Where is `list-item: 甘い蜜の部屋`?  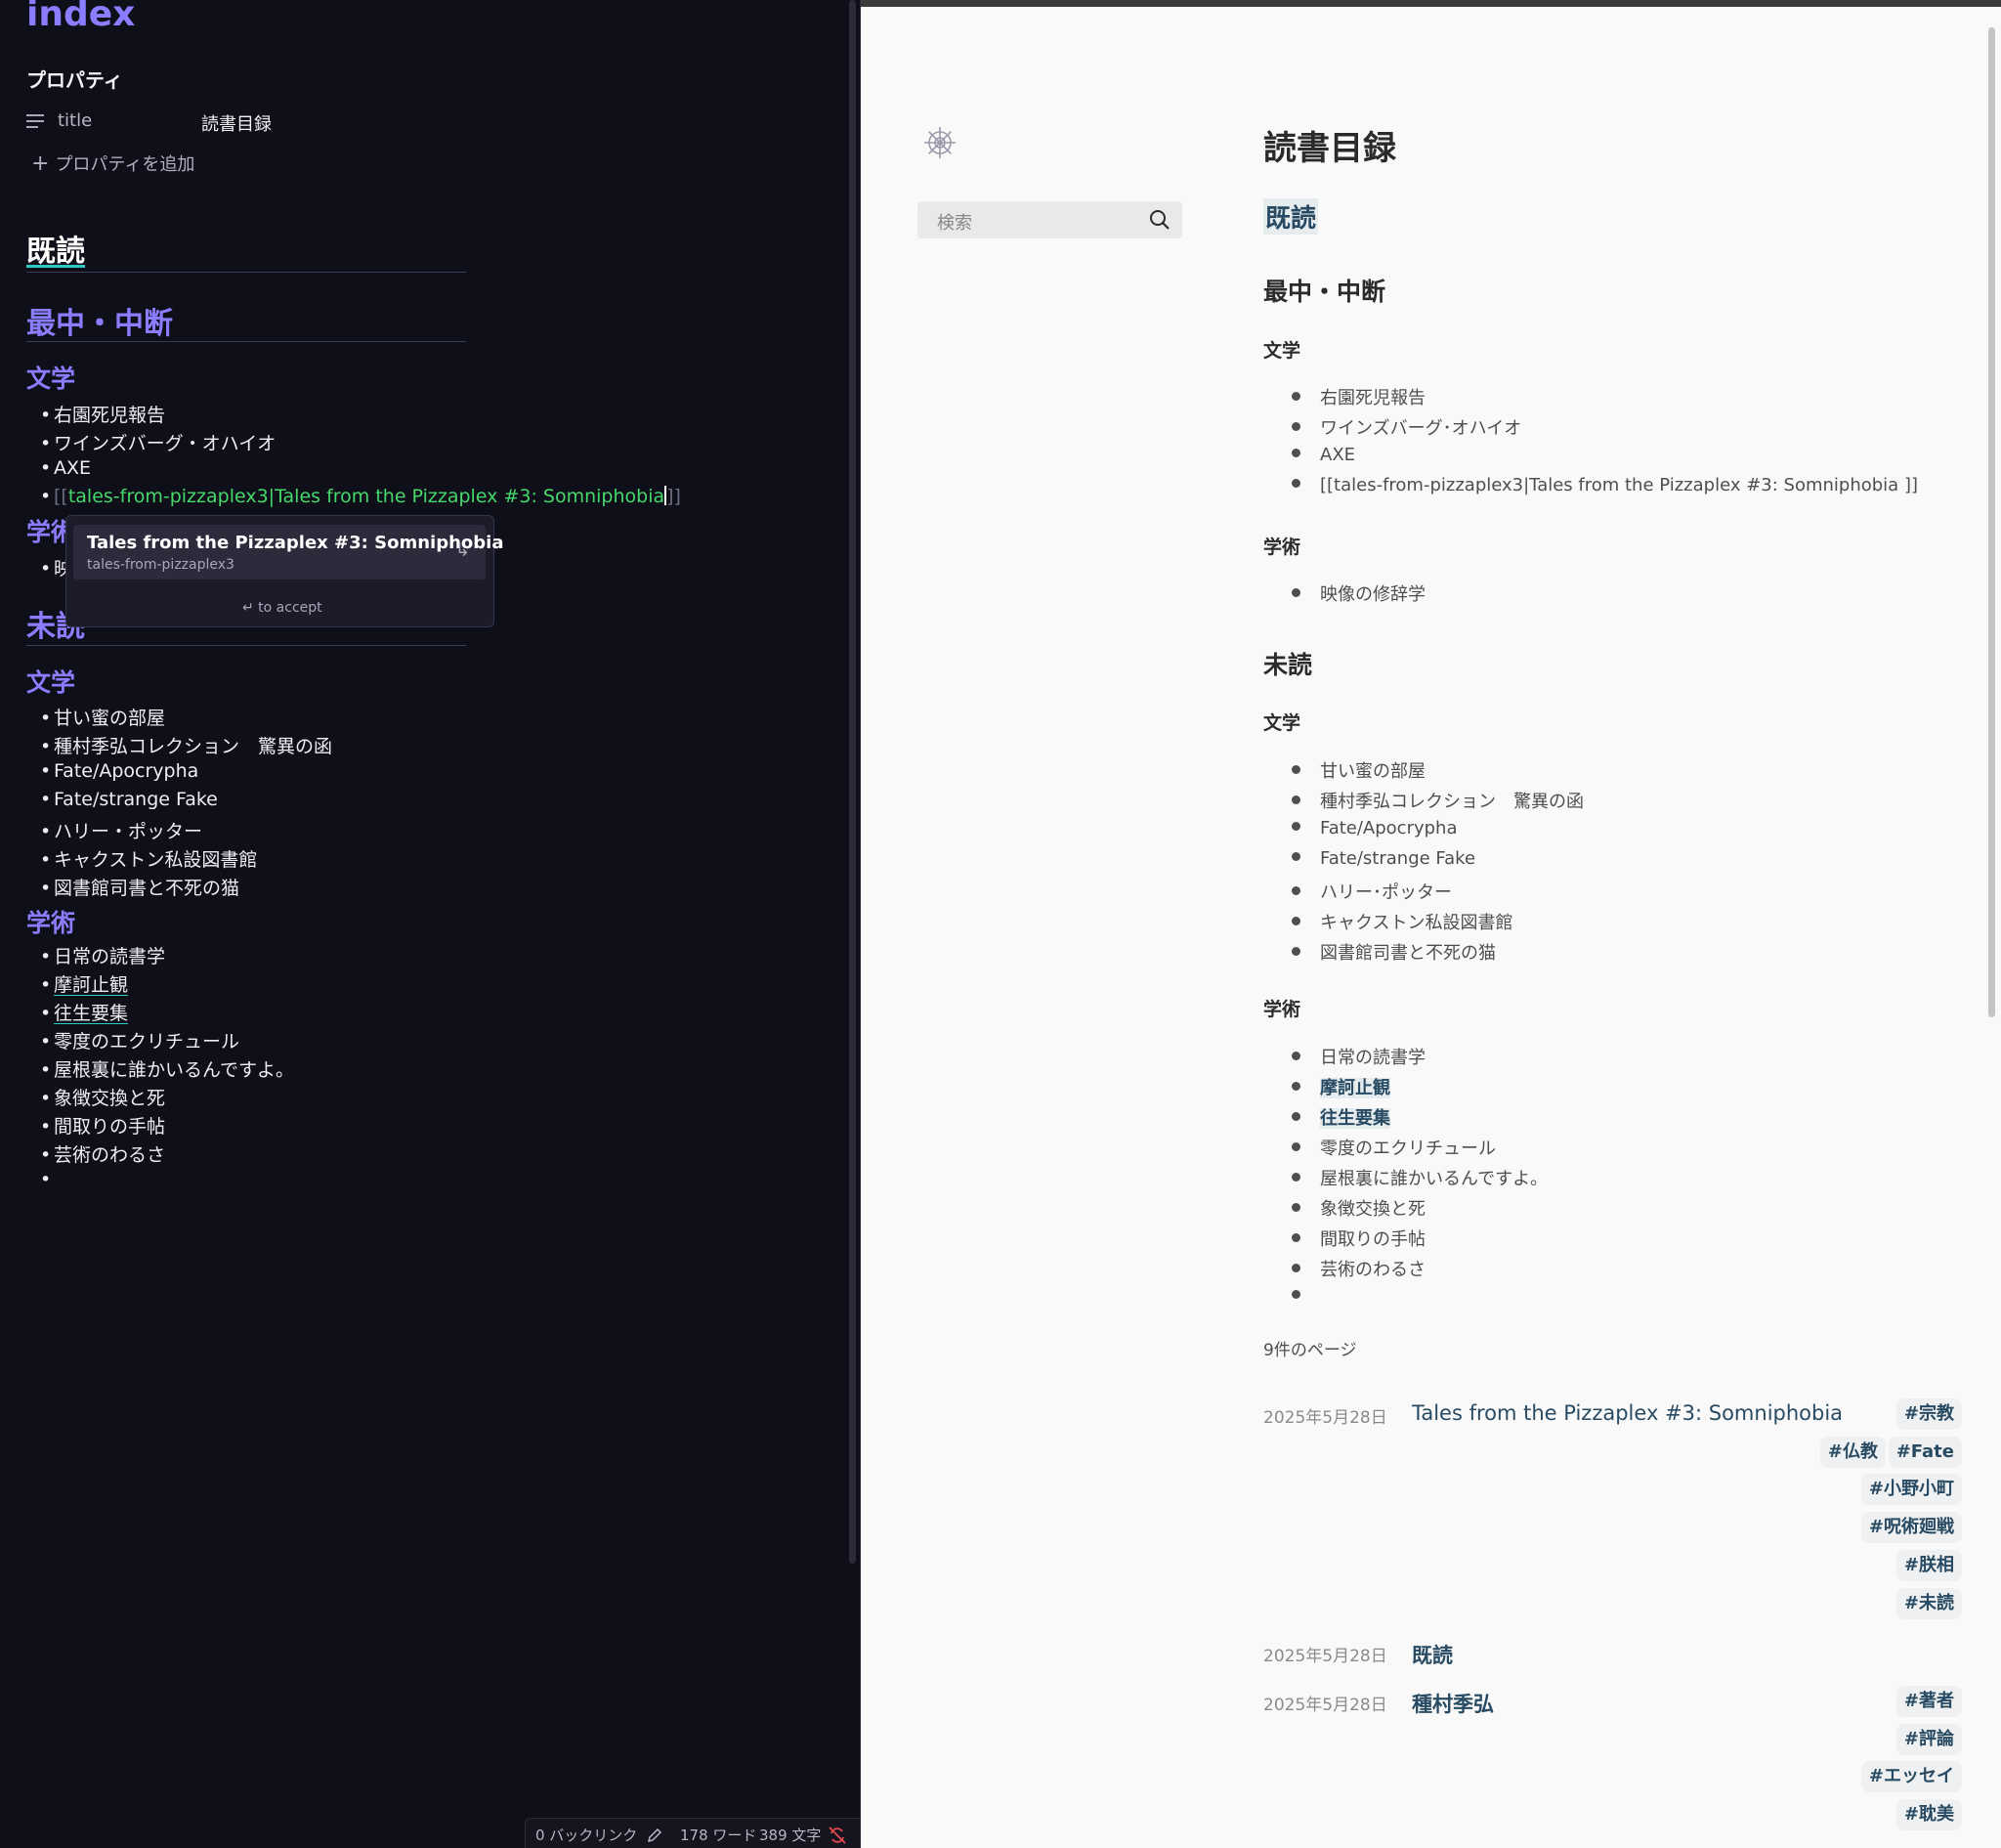
list-item: 甘い蜜の部屋 is located at coordinates (1359, 770).